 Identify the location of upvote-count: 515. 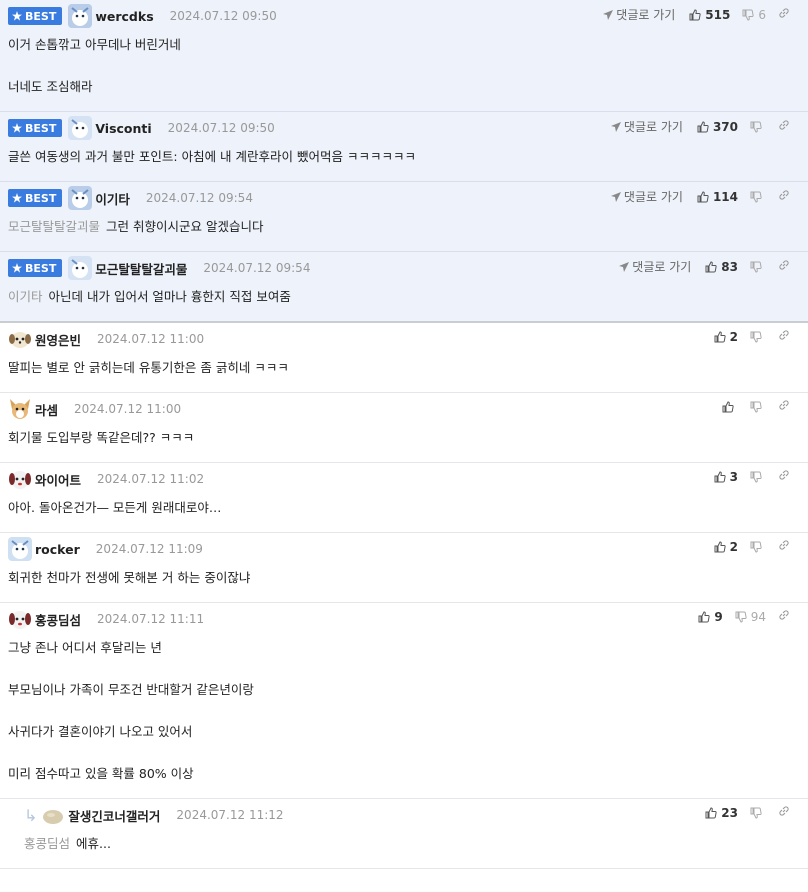
(718, 14).